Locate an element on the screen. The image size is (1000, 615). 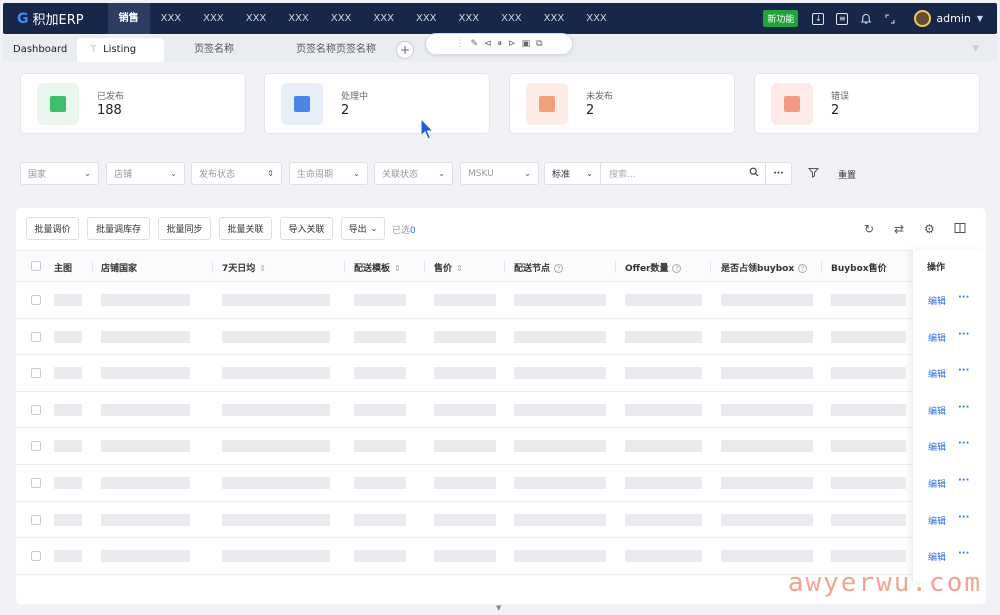
nav-item-7: XXX is located at coordinates (426, 18).